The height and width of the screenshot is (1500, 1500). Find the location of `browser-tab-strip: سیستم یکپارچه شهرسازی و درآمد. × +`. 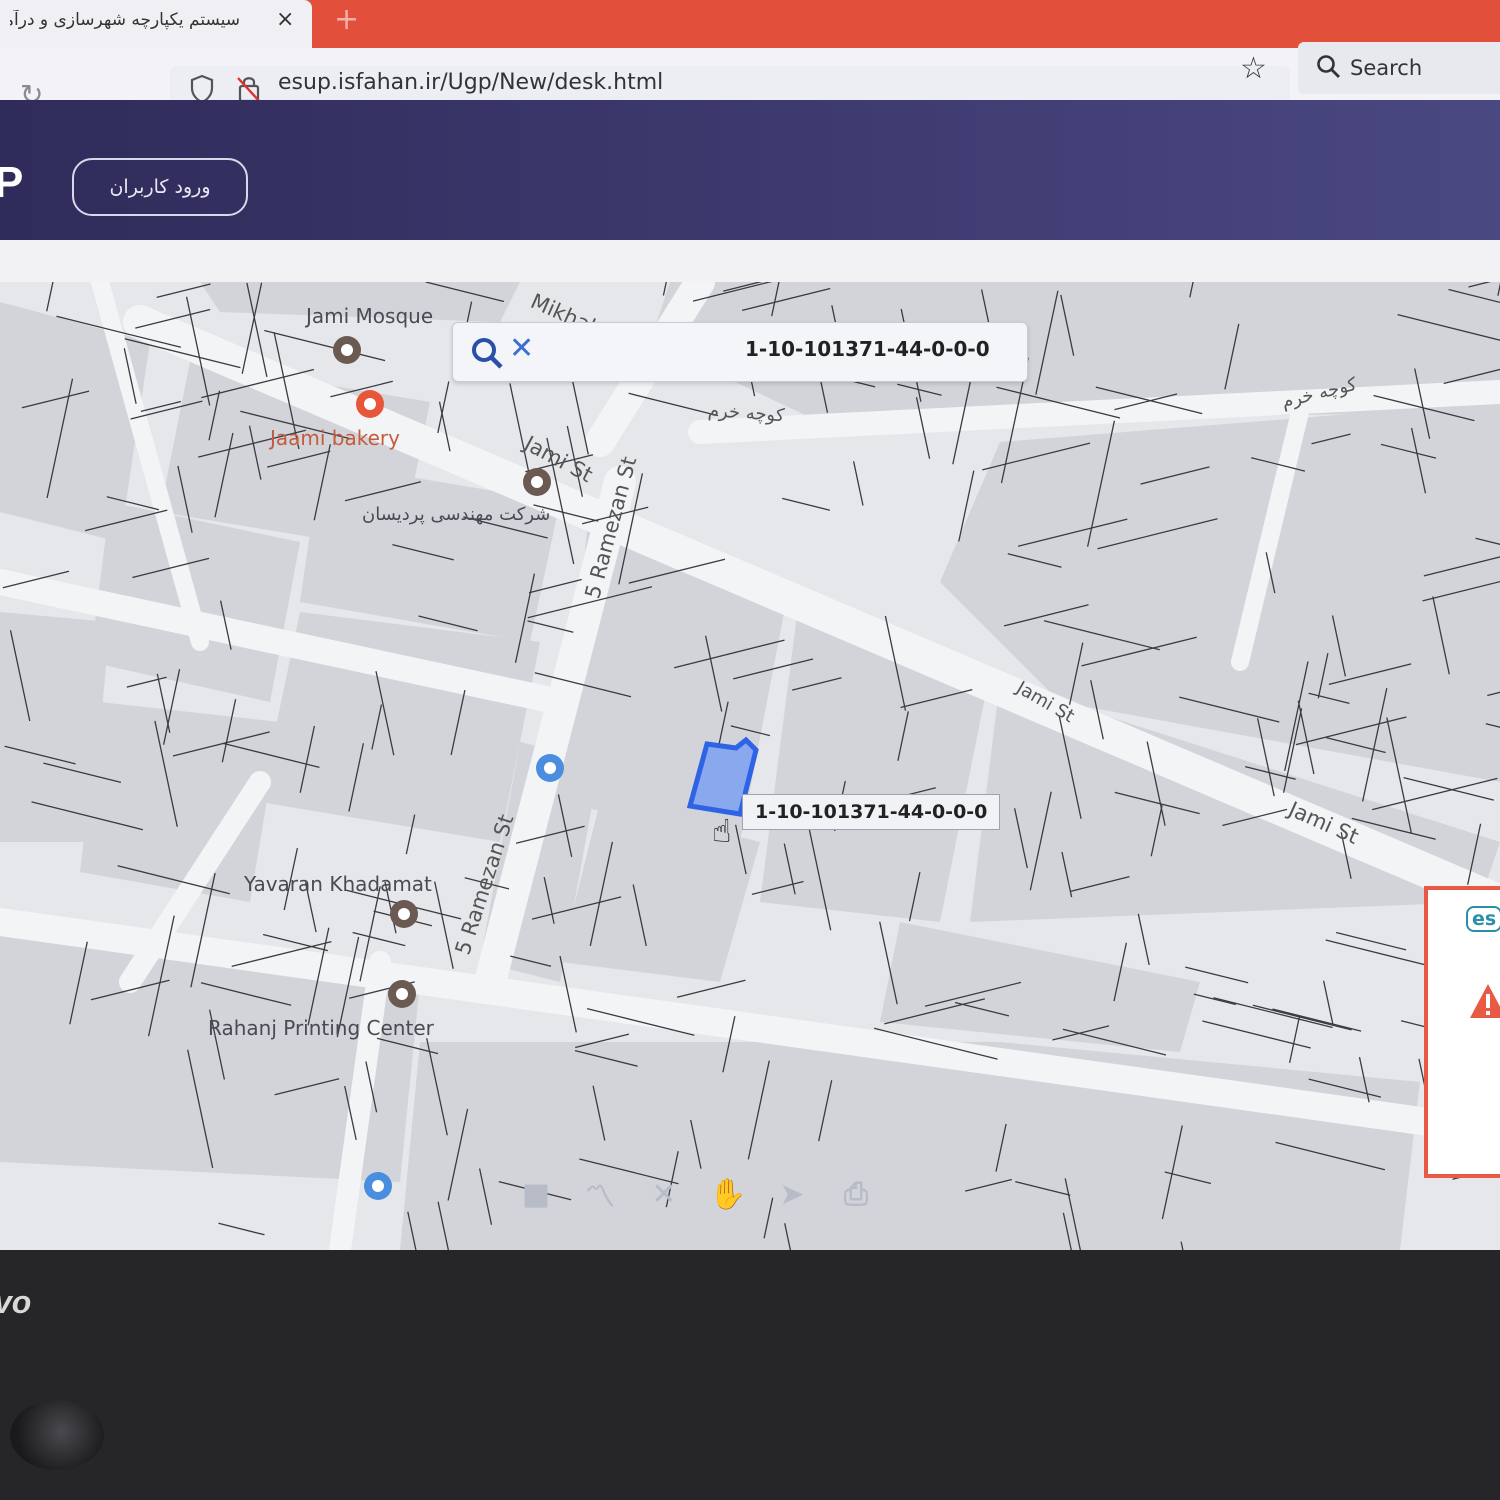

browser-tab-strip: سیستم یکپارچه شهرسازی و درآمد. × + is located at coordinates (750, 24).